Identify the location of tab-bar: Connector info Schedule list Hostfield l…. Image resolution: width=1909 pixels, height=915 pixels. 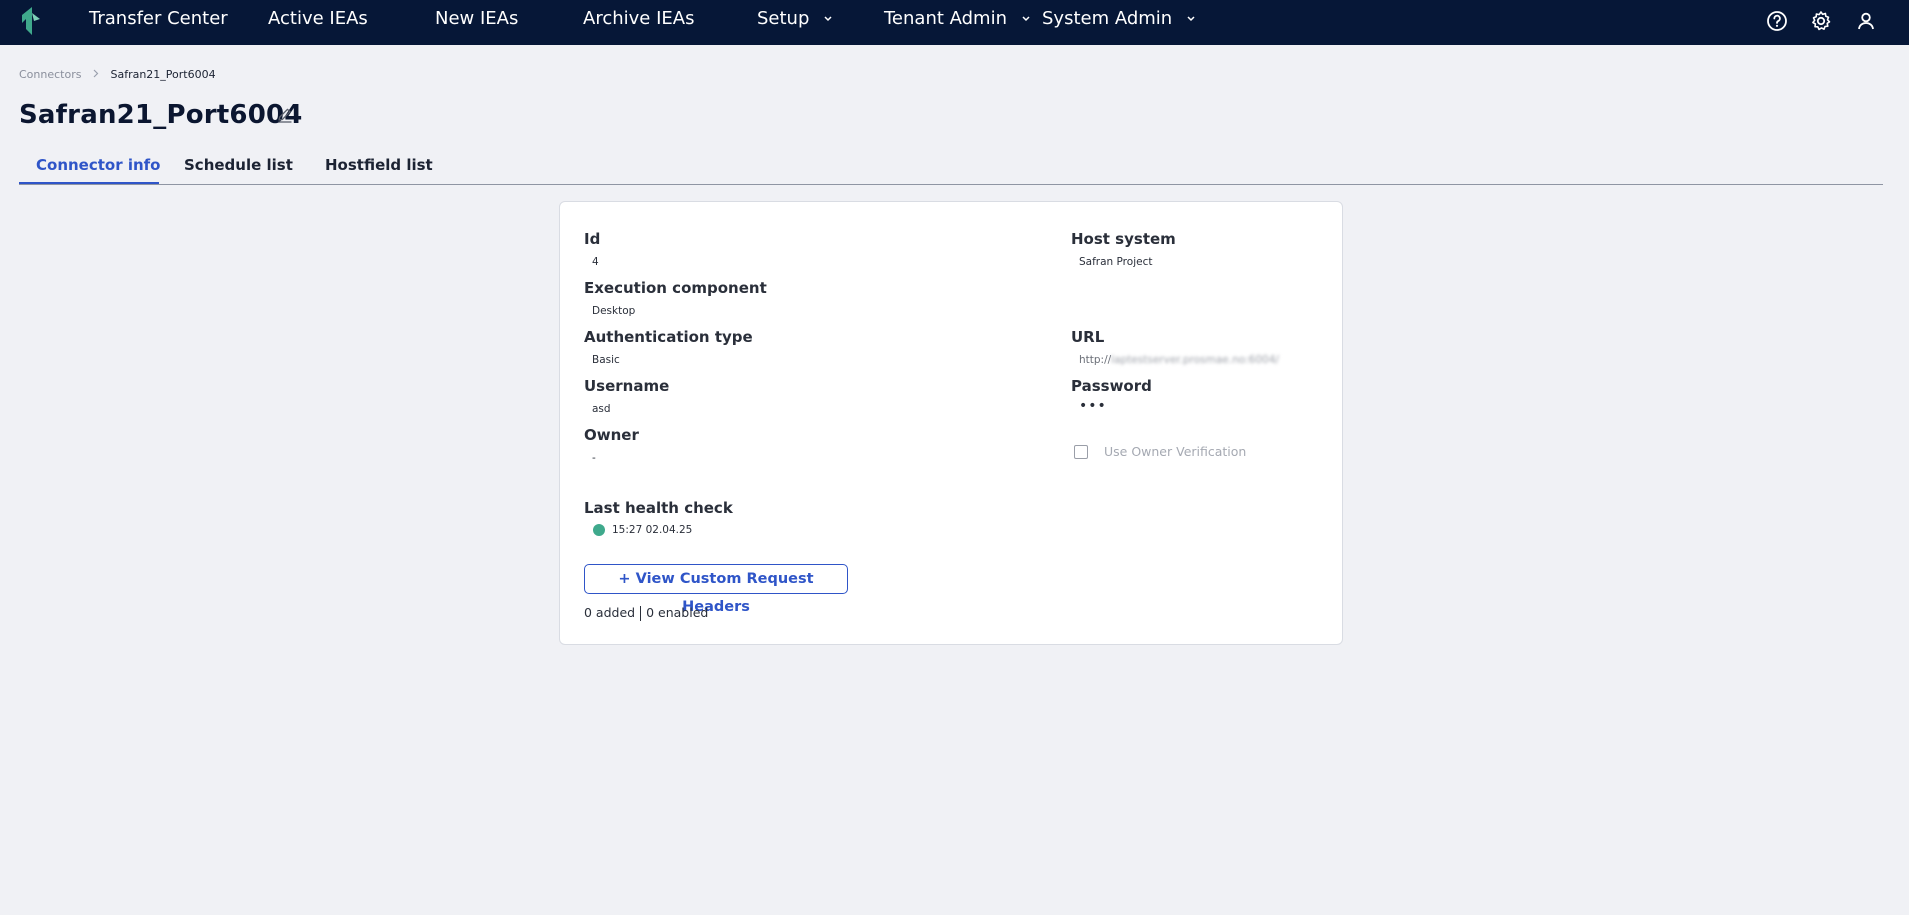
(951, 167).